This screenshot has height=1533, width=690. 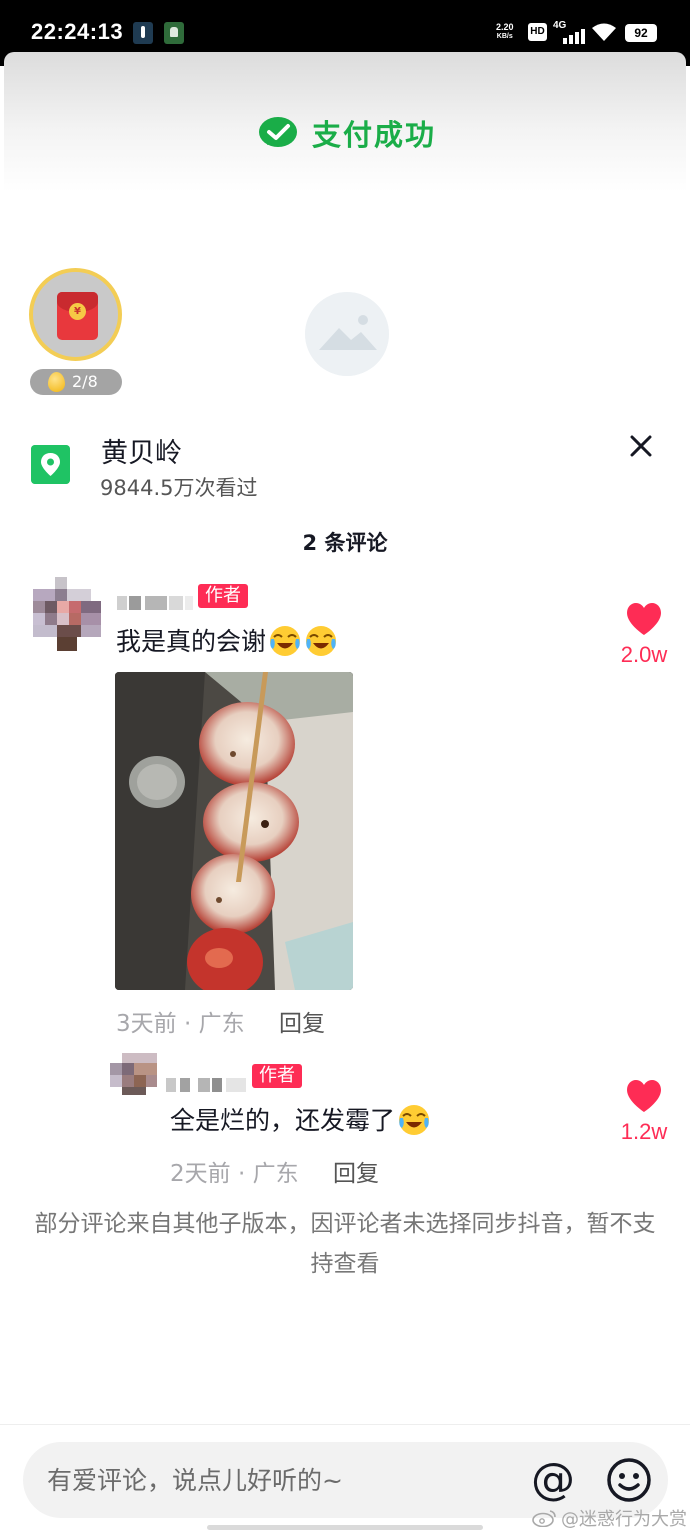 What do you see at coordinates (77, 31) in the screenshot?
I see `status-time: 22:24:13` at bounding box center [77, 31].